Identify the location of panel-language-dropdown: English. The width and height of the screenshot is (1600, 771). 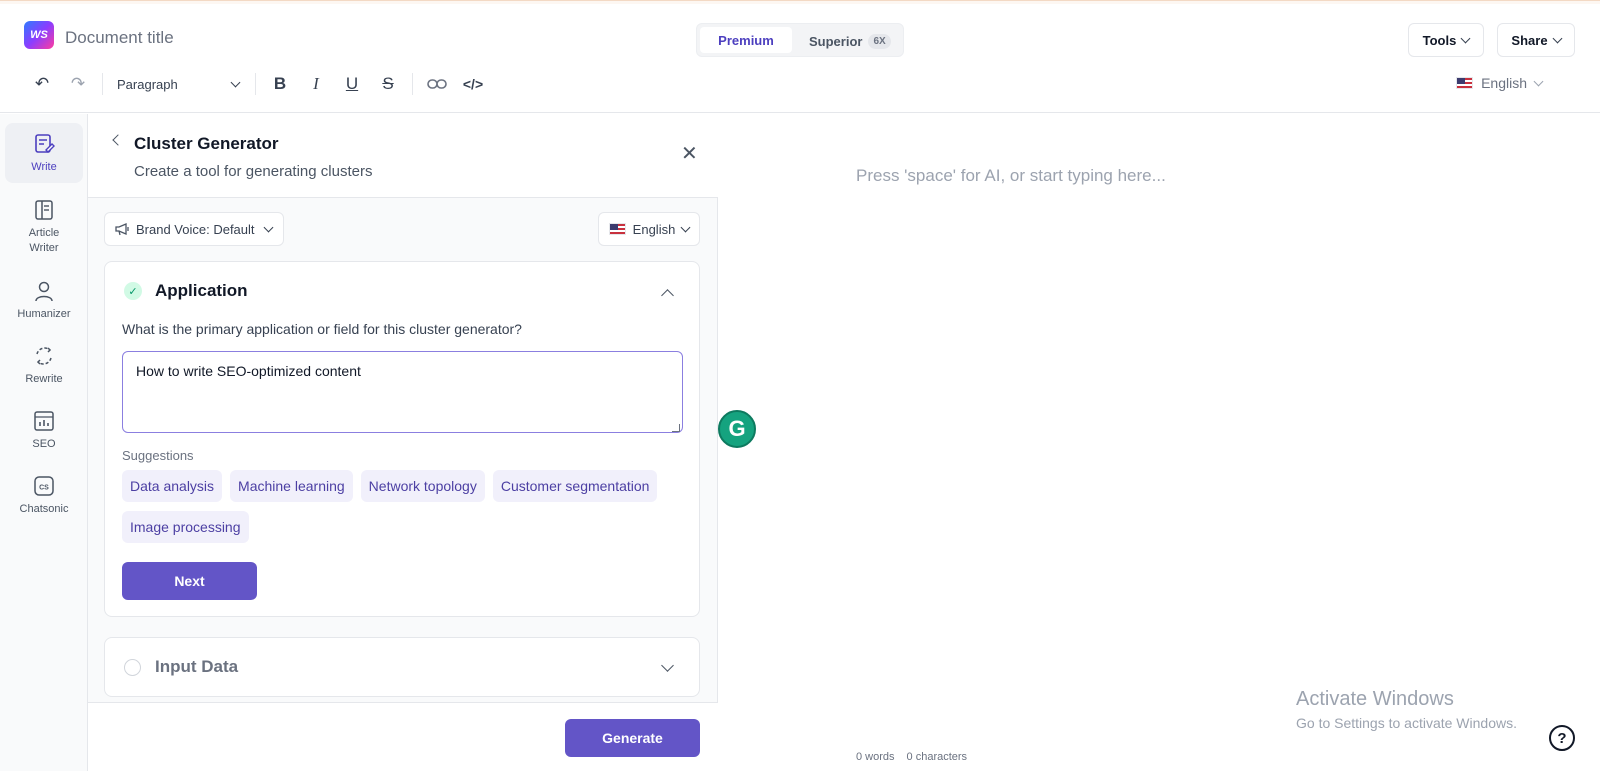
(649, 229).